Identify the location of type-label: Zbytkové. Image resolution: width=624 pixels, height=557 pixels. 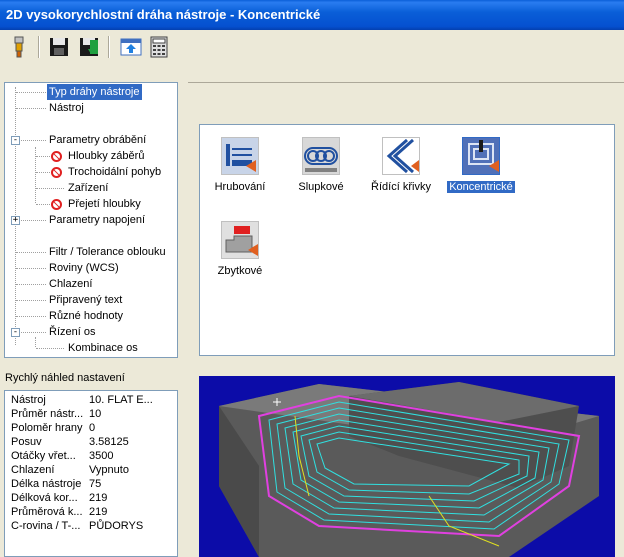
(240, 271).